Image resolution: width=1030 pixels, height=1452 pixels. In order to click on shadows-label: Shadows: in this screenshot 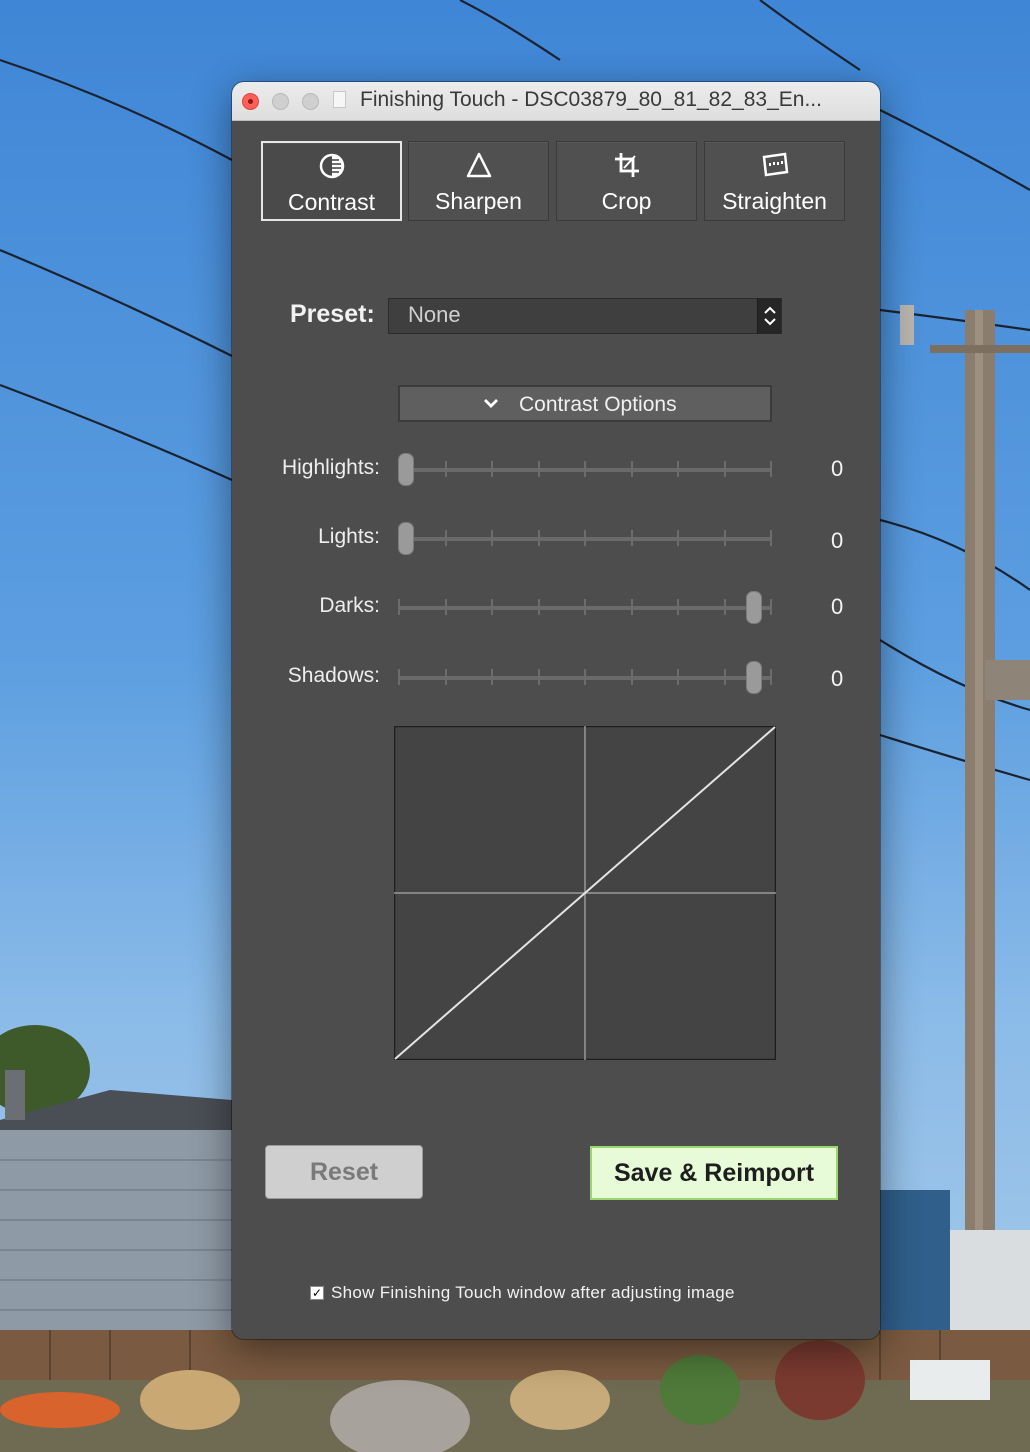, I will do `click(333, 675)`.